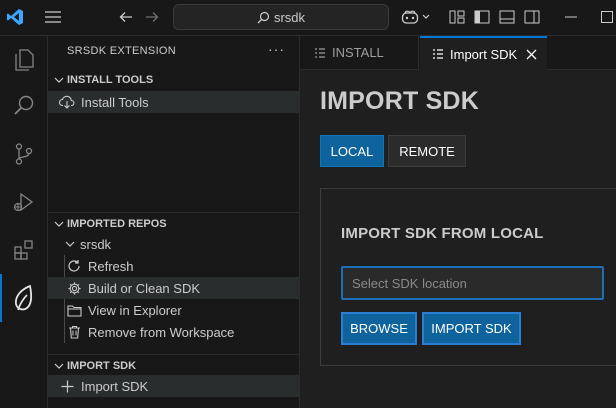 The width and height of the screenshot is (616, 408). I want to click on panel-title: IMPORT SDK FROM LOCAL, so click(442, 233).